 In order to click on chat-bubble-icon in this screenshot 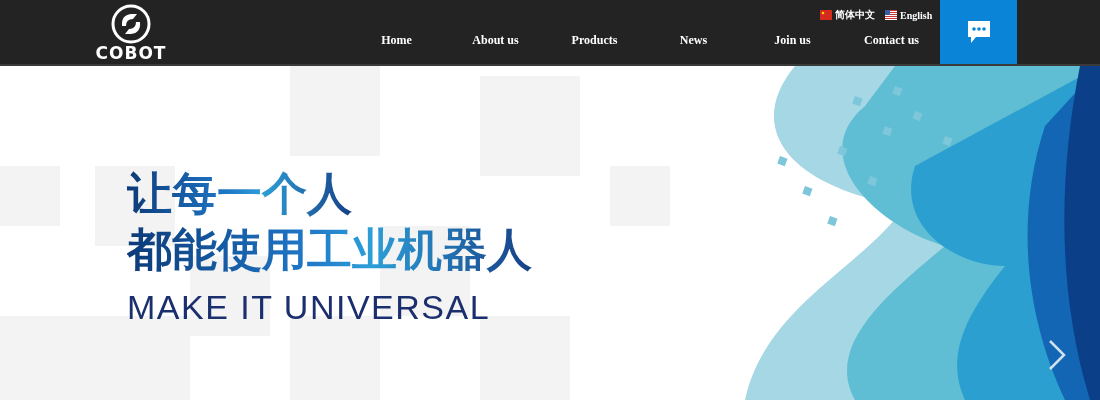, I will do `click(978, 32)`.